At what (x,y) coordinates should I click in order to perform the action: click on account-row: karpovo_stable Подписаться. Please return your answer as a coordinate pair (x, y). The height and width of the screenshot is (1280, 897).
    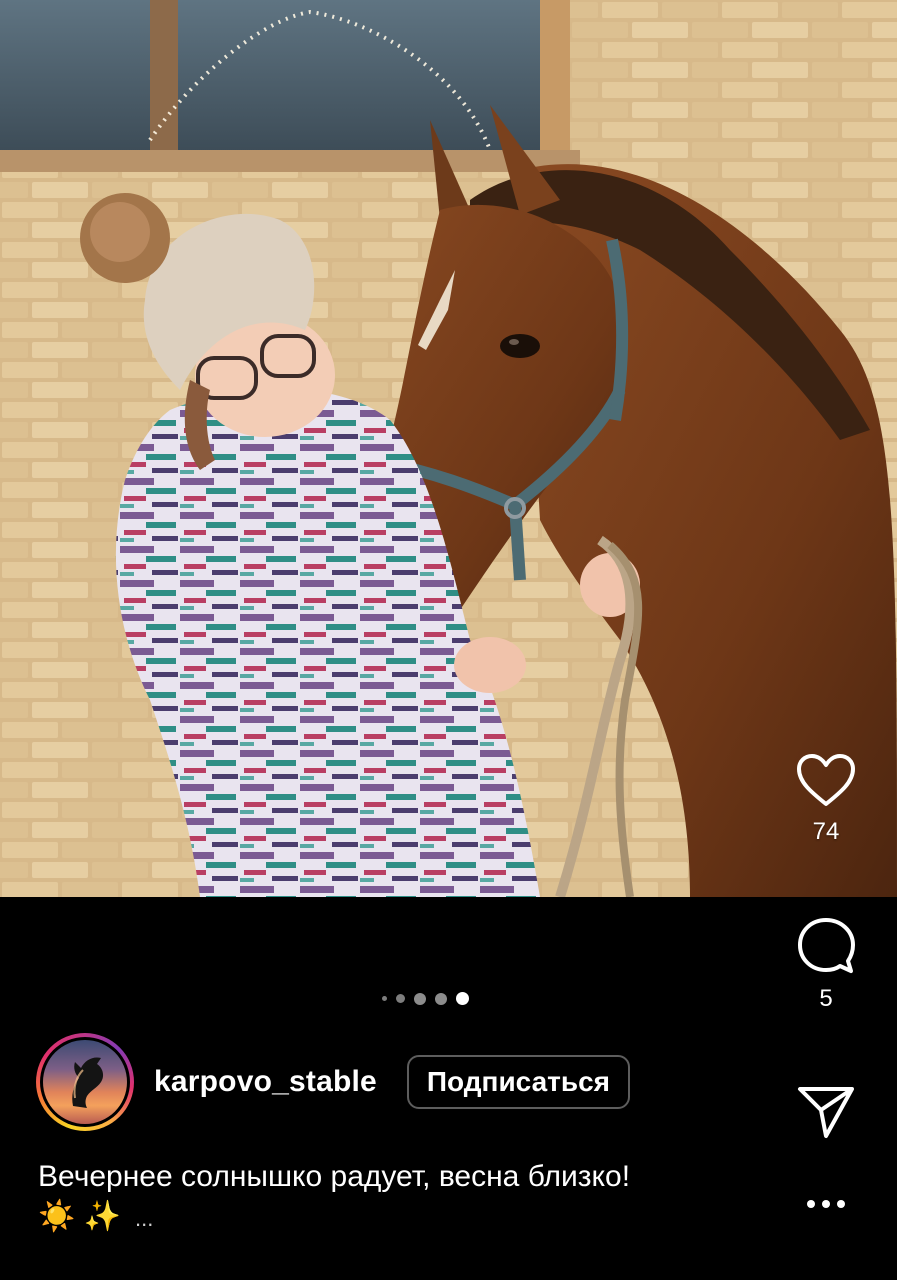
    Looking at the image, I should click on (333, 1082).